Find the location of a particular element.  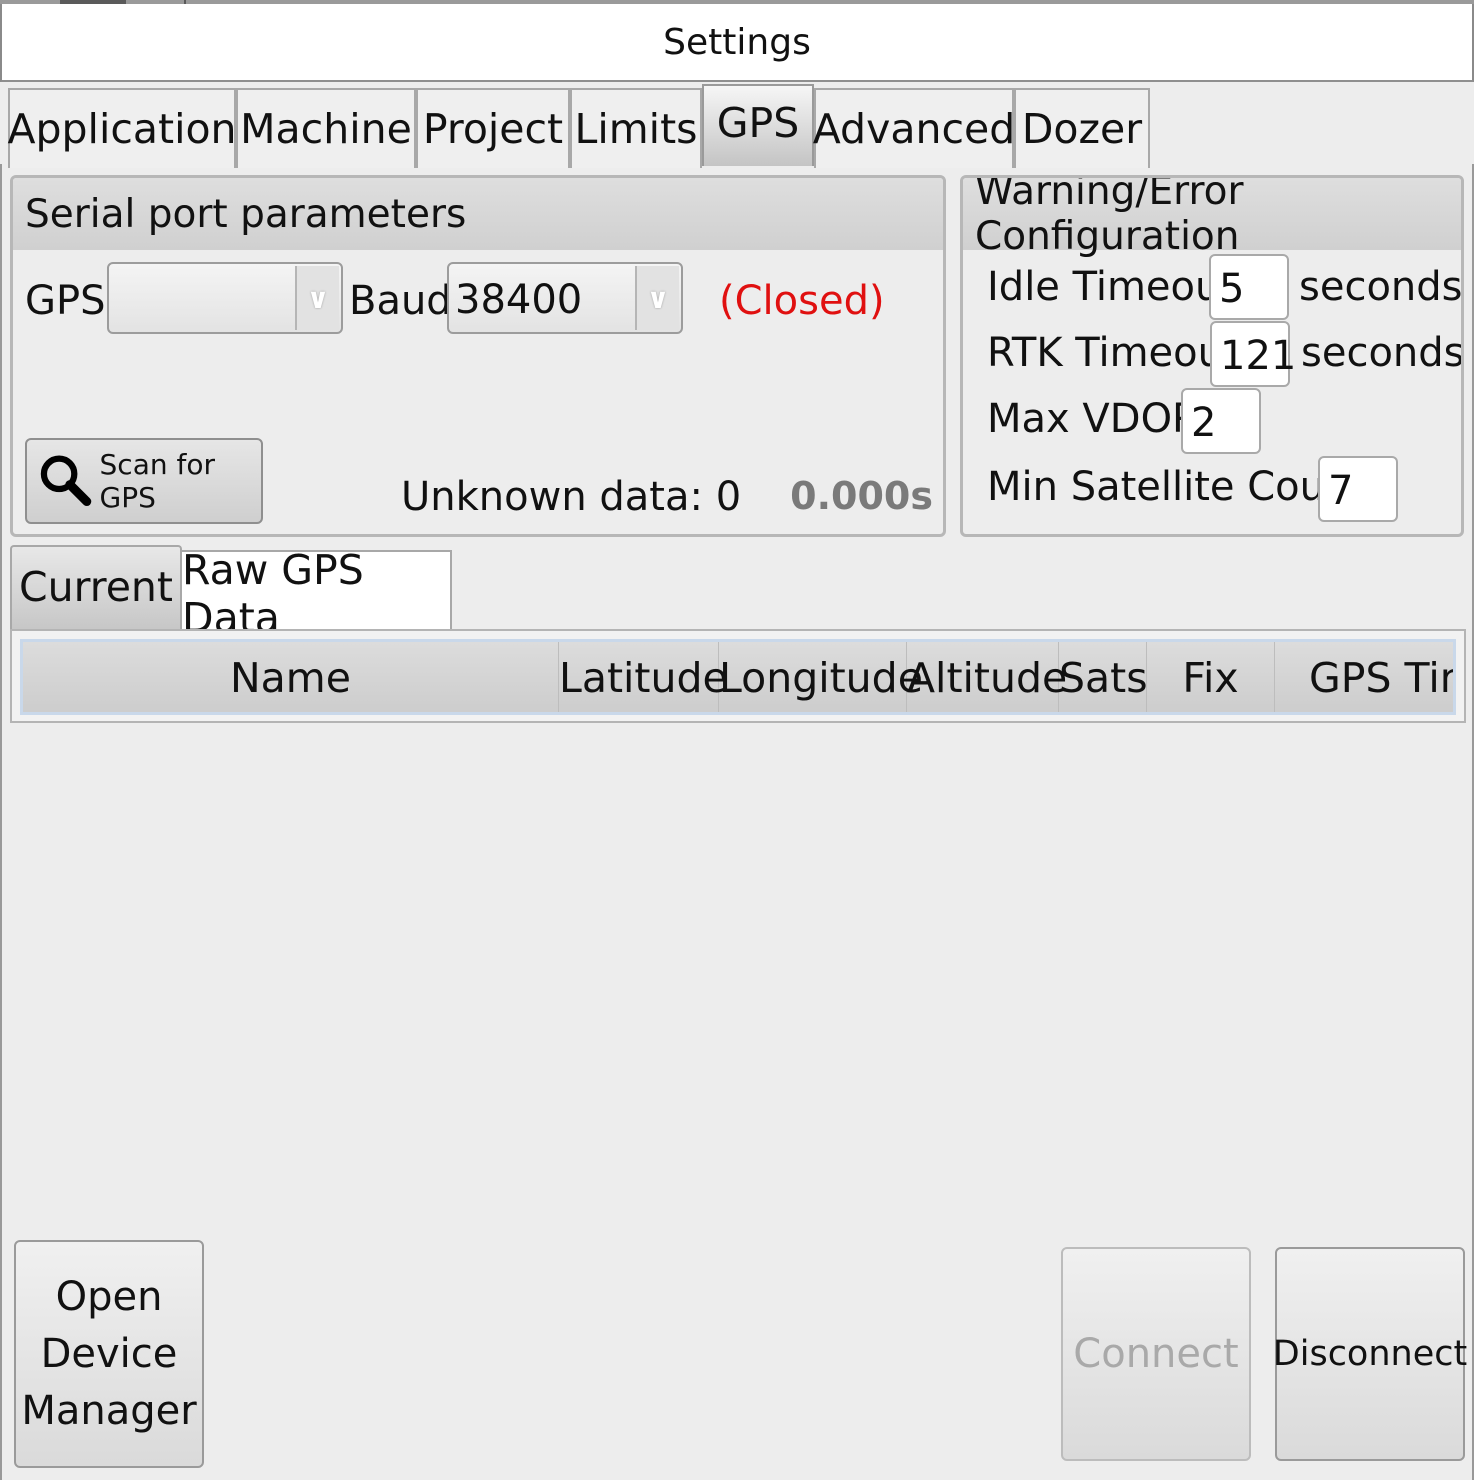

serial-group-header: Serial port parameters is located at coordinates (478, 214).